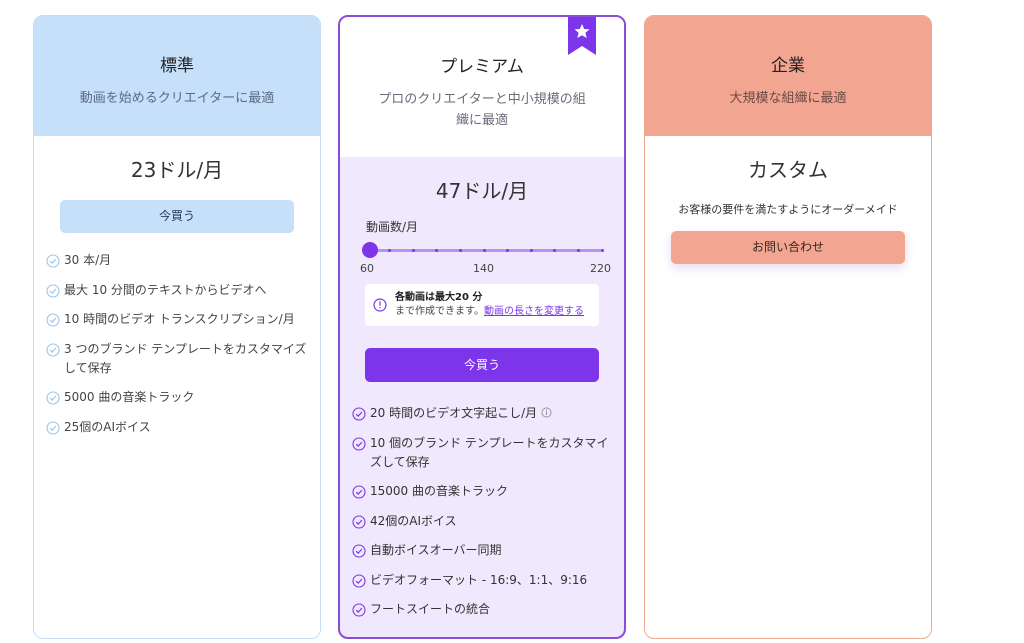  I want to click on feature-text: ビデオフォーマット - 16:9、1:1、9:16, so click(479, 579).